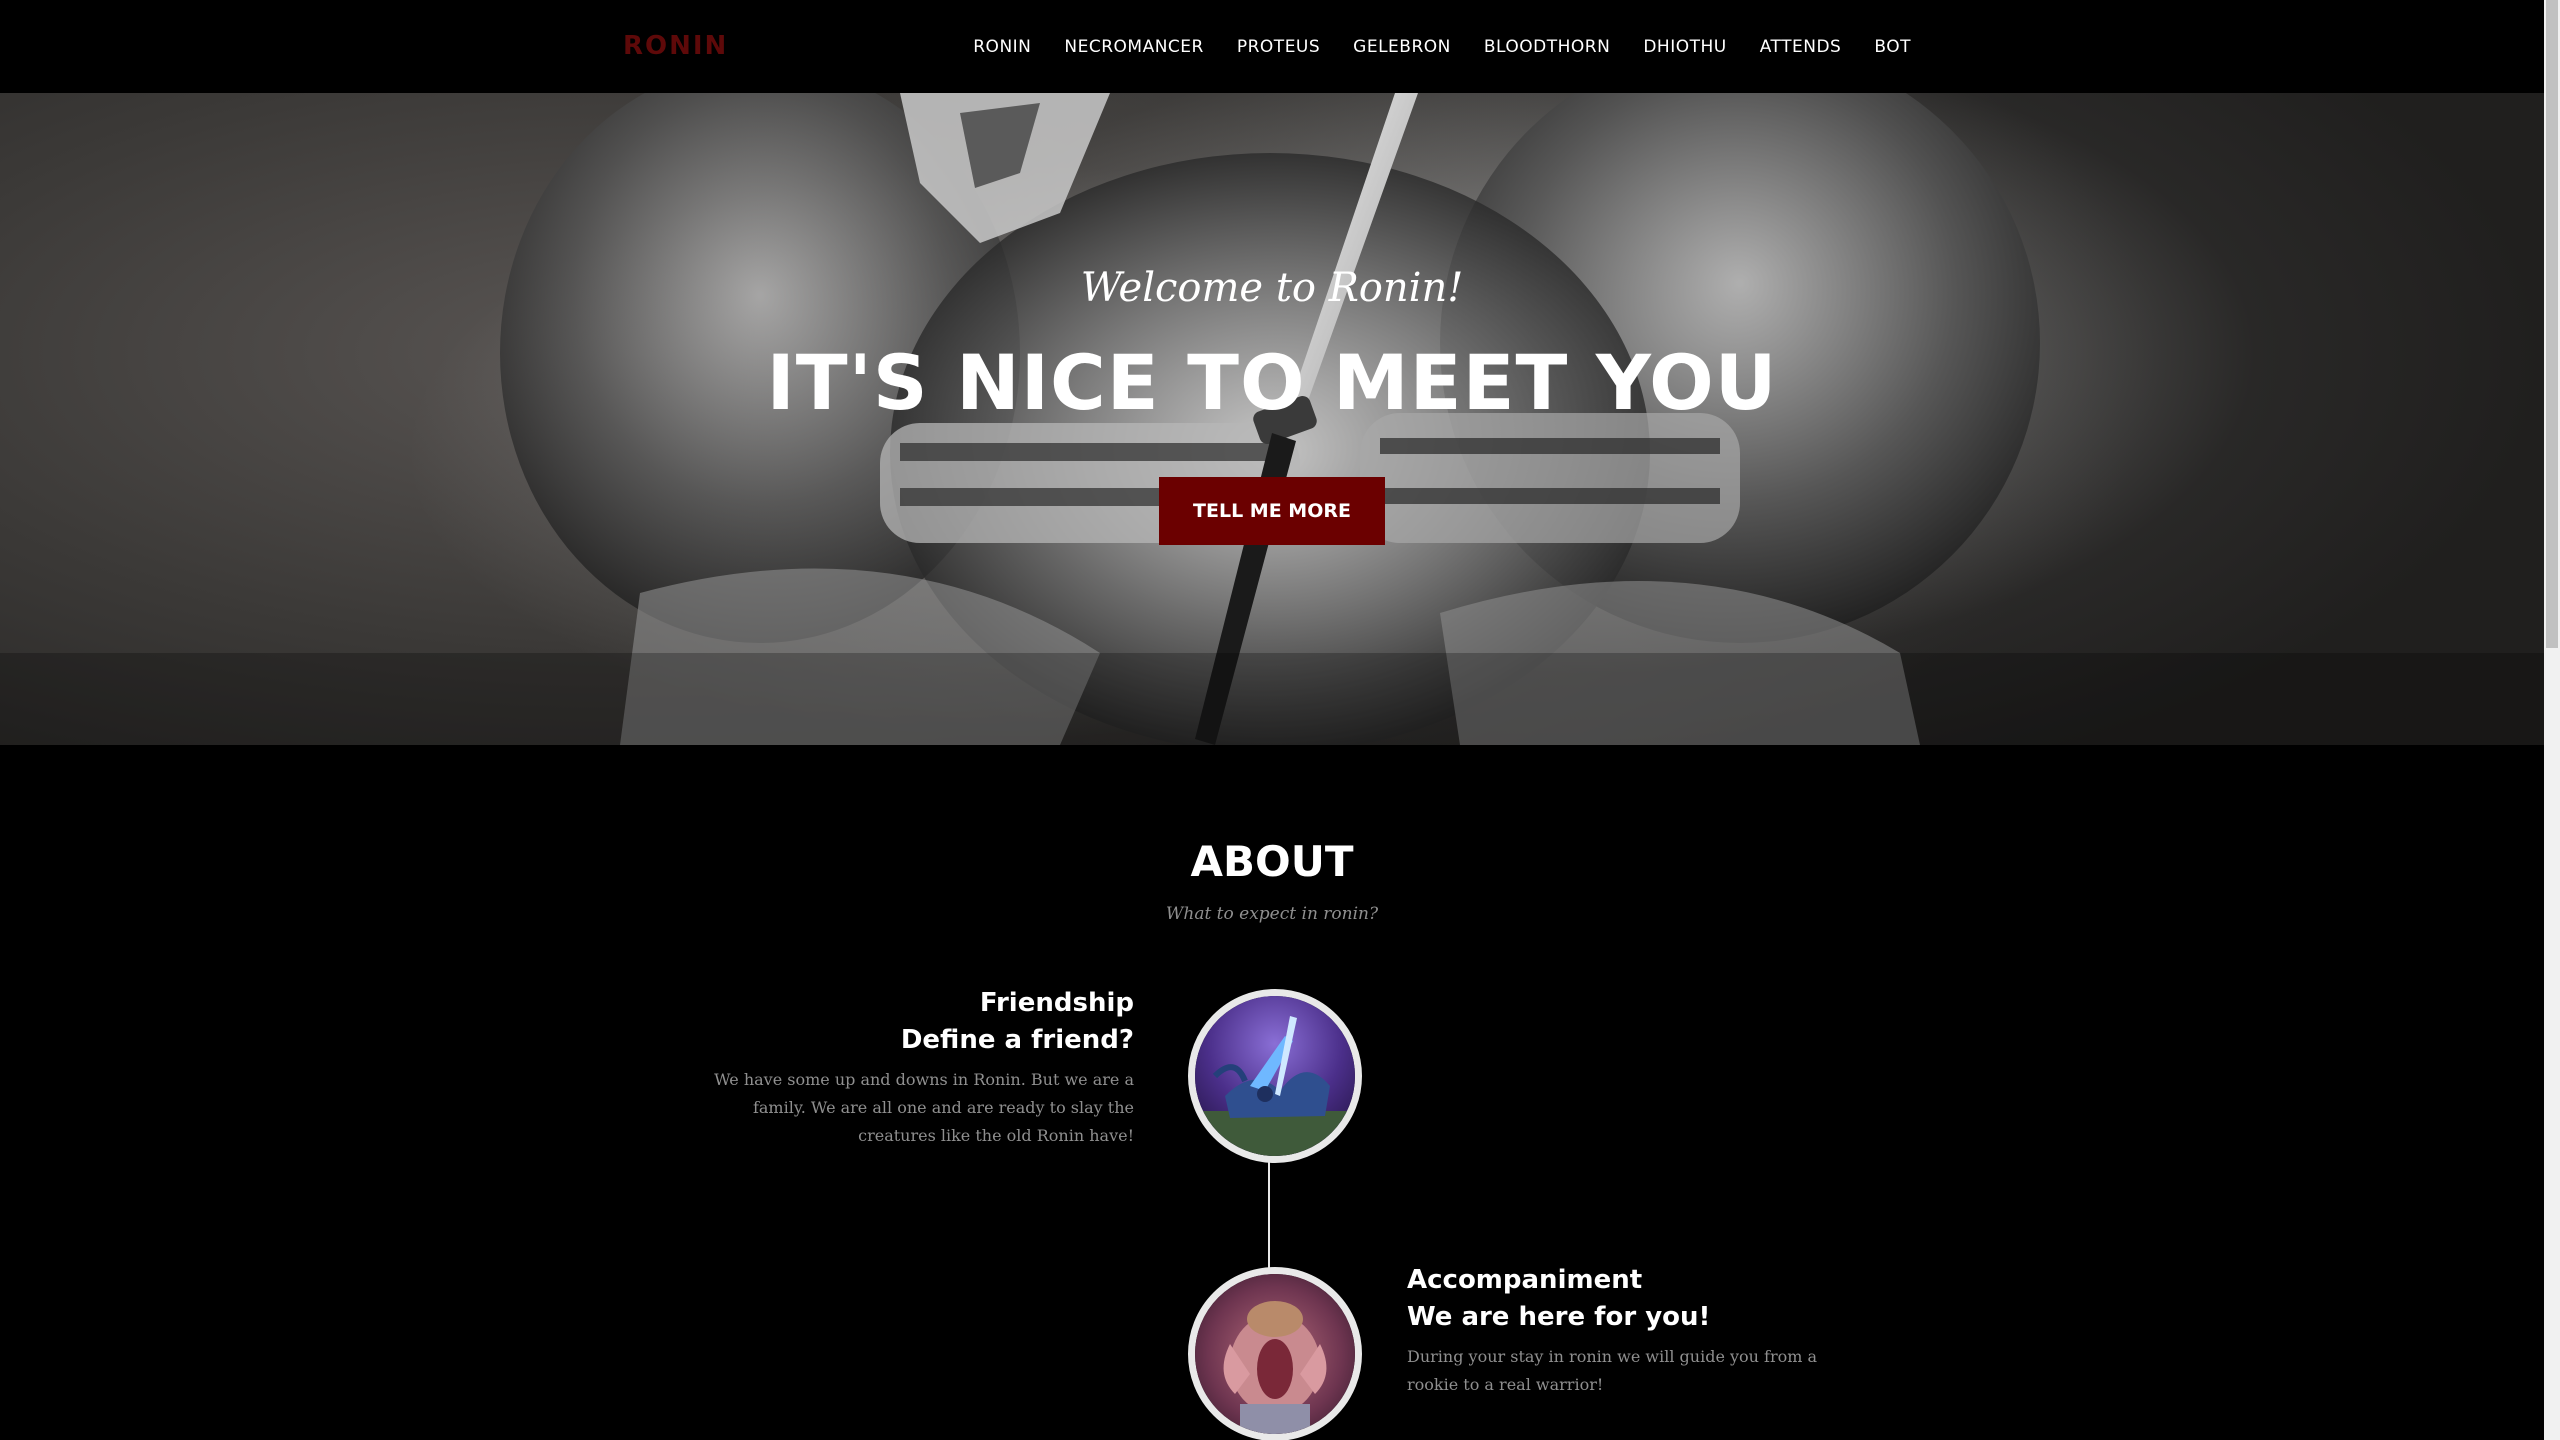 Image resolution: width=2560 pixels, height=1440 pixels. What do you see at coordinates (1133, 47) in the screenshot?
I see `nav-link-necromancer: NECROMANCER` at bounding box center [1133, 47].